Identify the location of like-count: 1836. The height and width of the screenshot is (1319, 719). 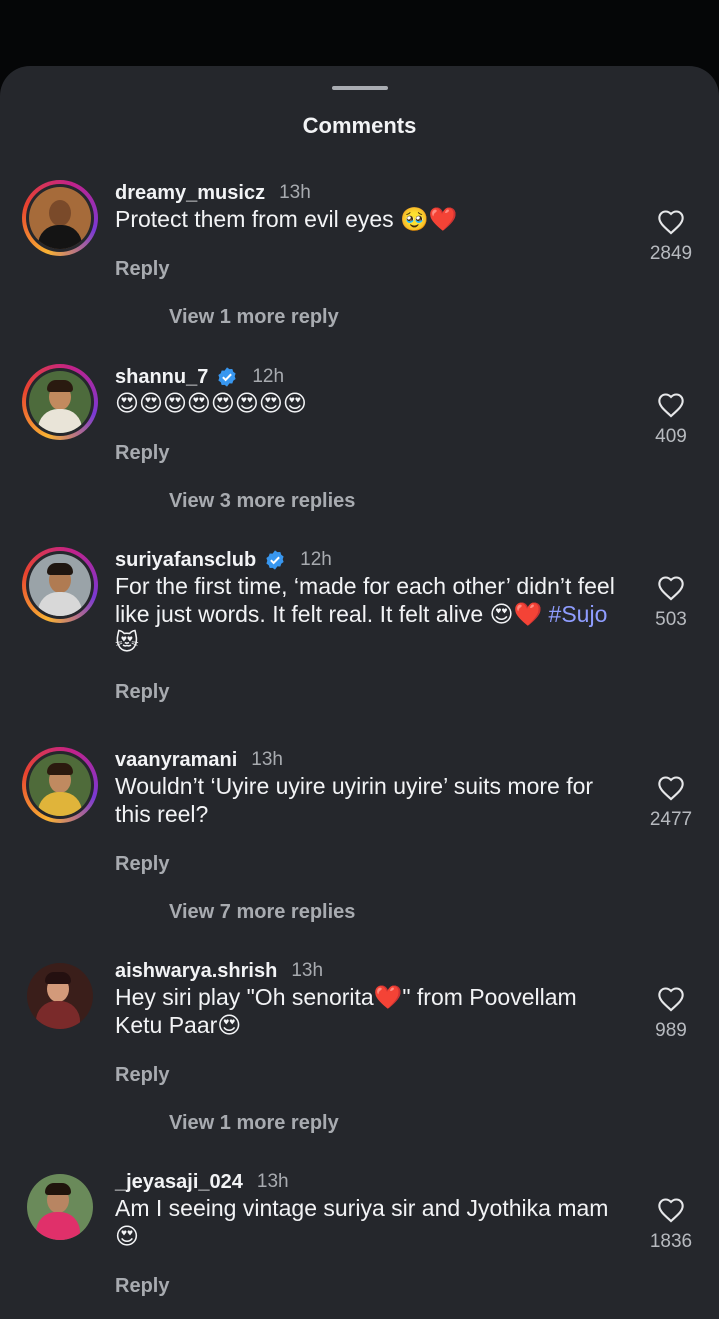
(671, 1241).